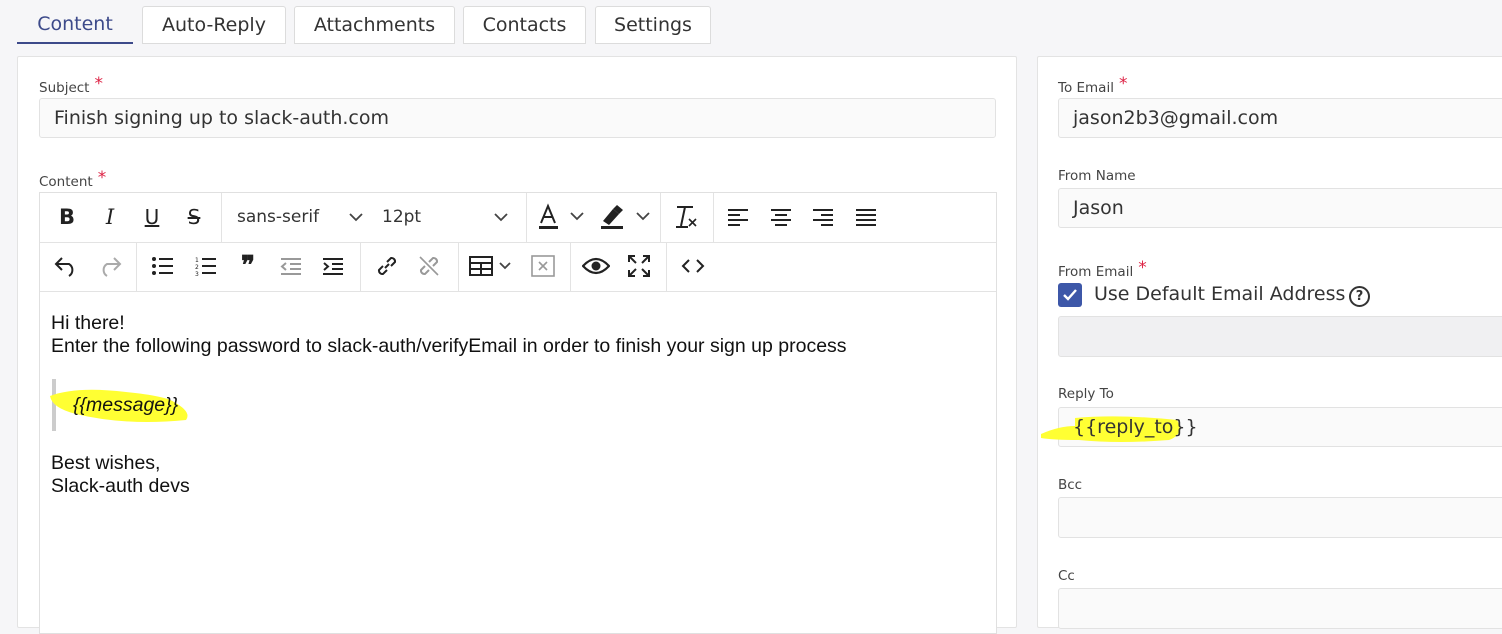  What do you see at coordinates (120, 486) in the screenshot?
I see `body-line-signature: Slack-auth devs` at bounding box center [120, 486].